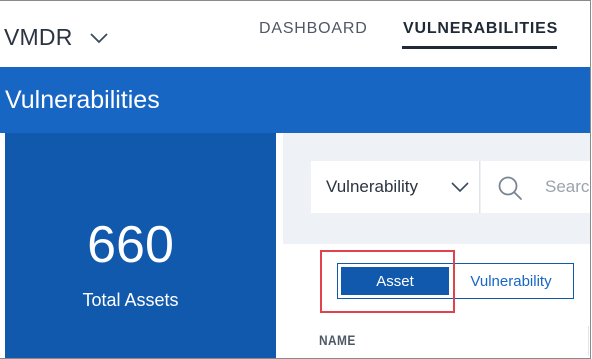  What do you see at coordinates (511, 281) in the screenshot?
I see `vulnerability-view-button: Vulnerability` at bounding box center [511, 281].